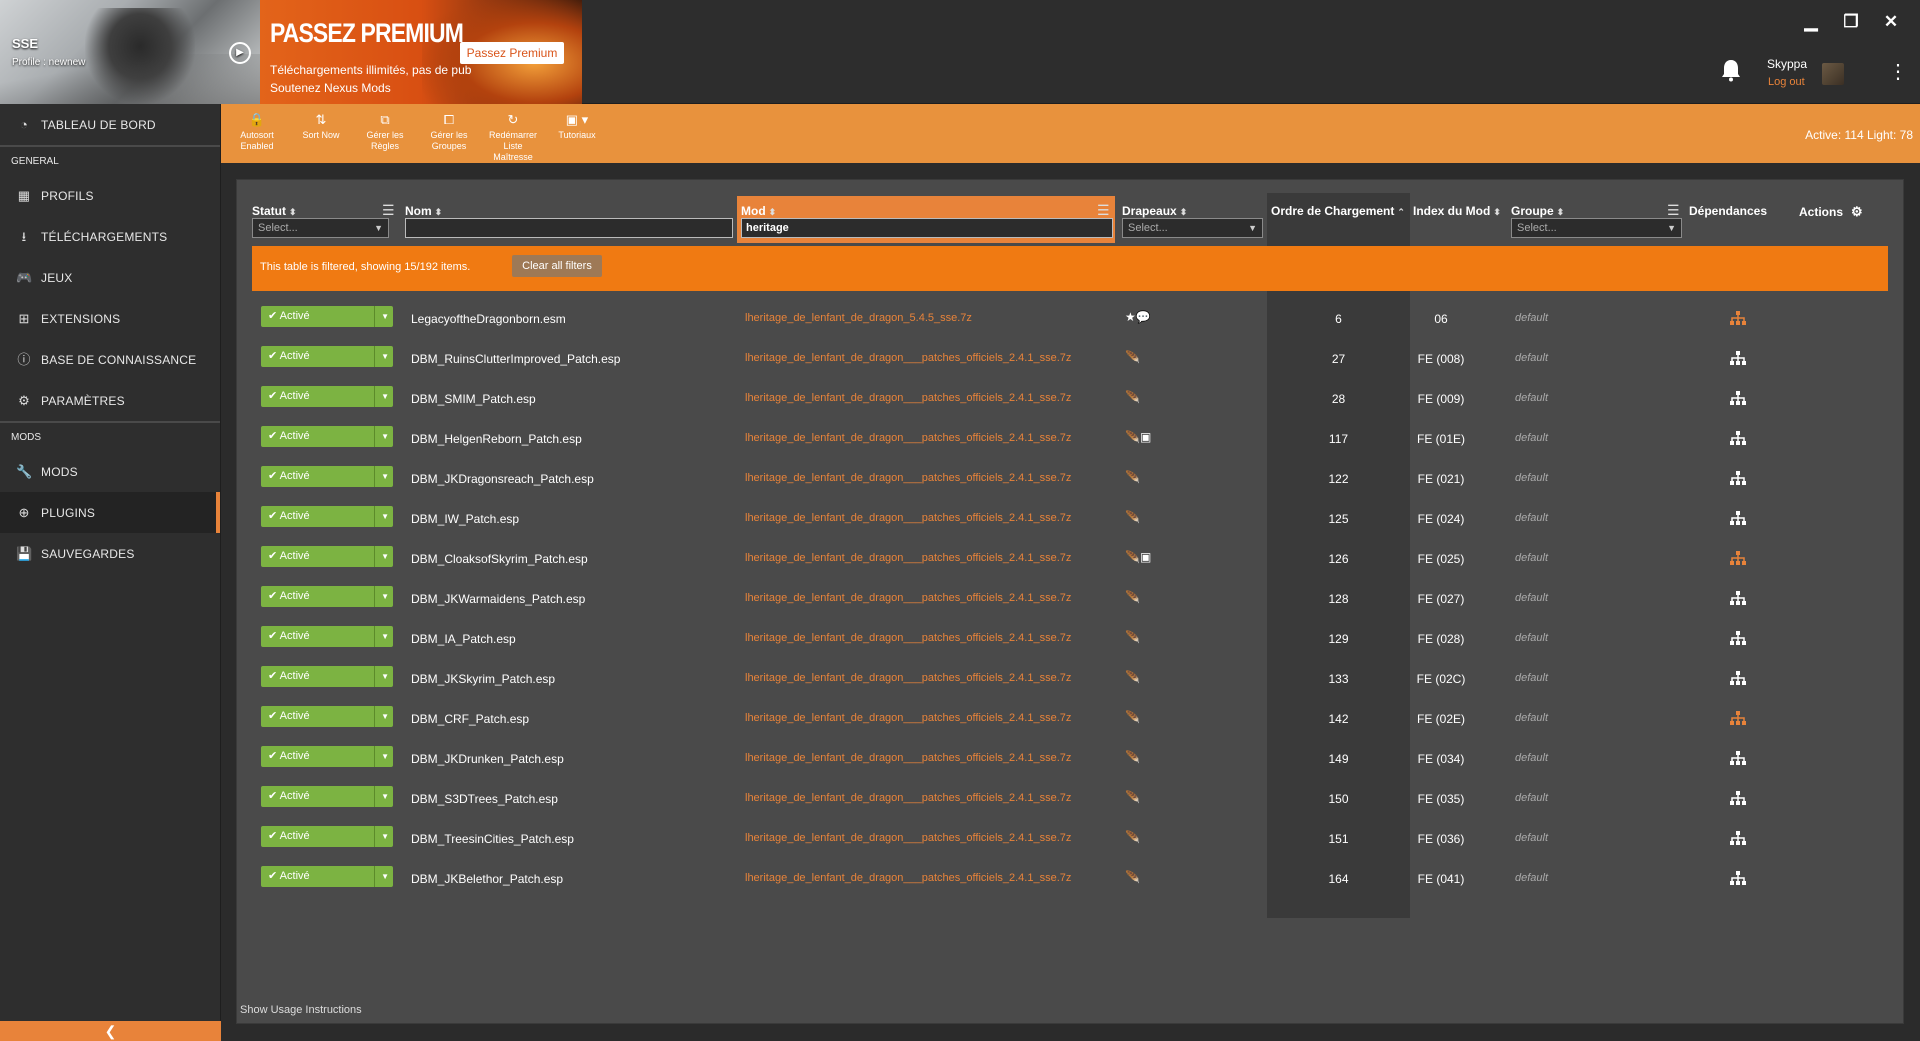  Describe the element at coordinates (301, 1010) in the screenshot. I see `usage-instructions-link: Show Usage Instructions` at that location.